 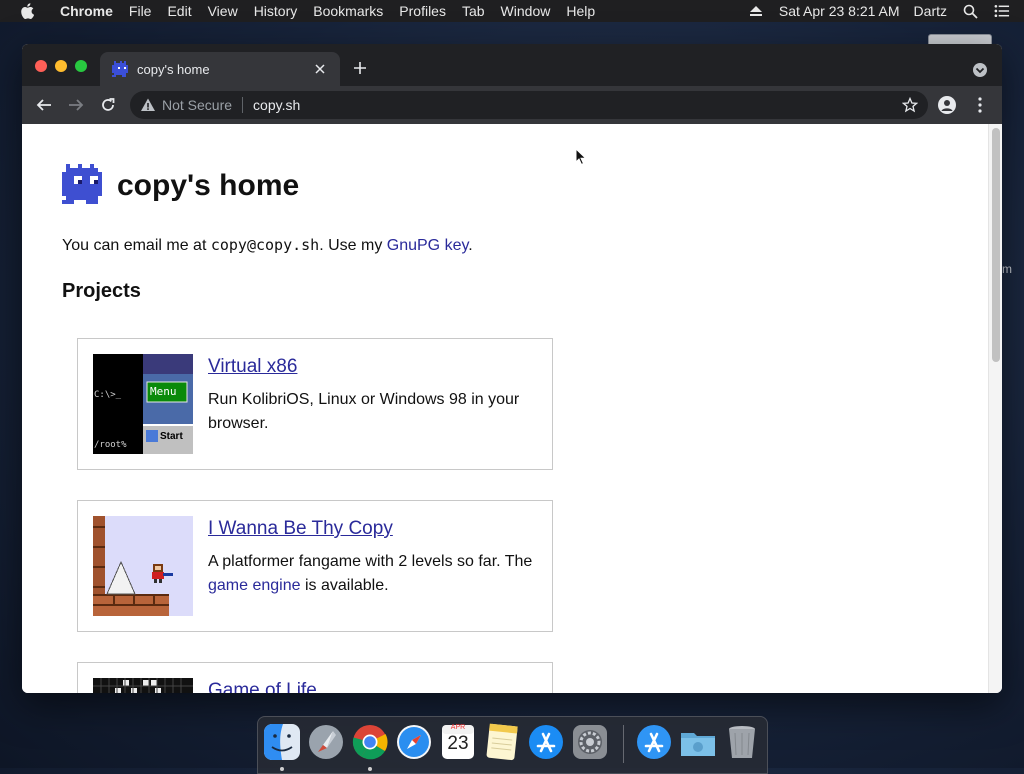 I want to click on game-engine-link: game engine, so click(x=254, y=585).